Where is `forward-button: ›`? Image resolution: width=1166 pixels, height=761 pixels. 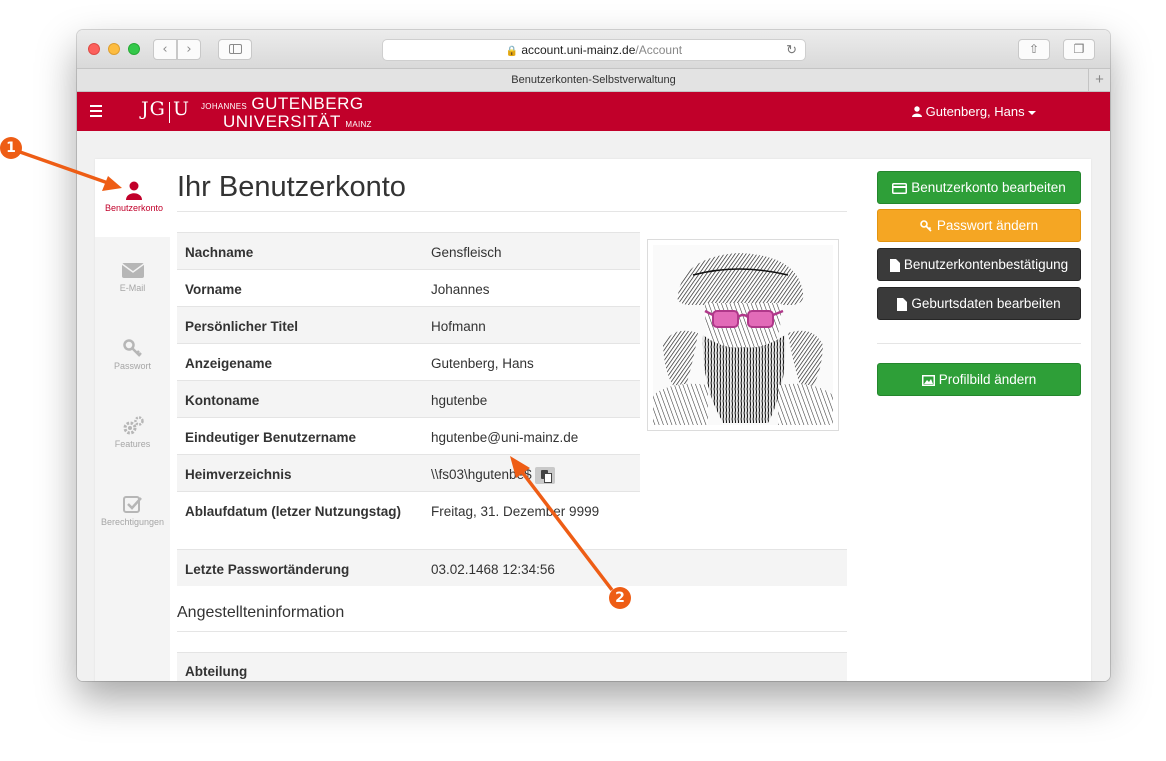
forward-button: › is located at coordinates (189, 49).